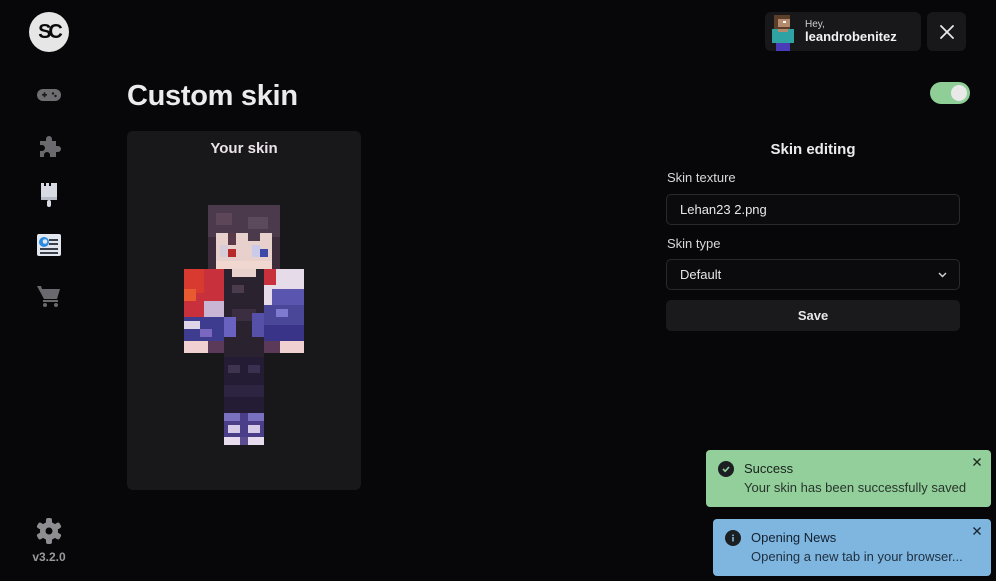  I want to click on logo-text: SC, so click(50, 31).